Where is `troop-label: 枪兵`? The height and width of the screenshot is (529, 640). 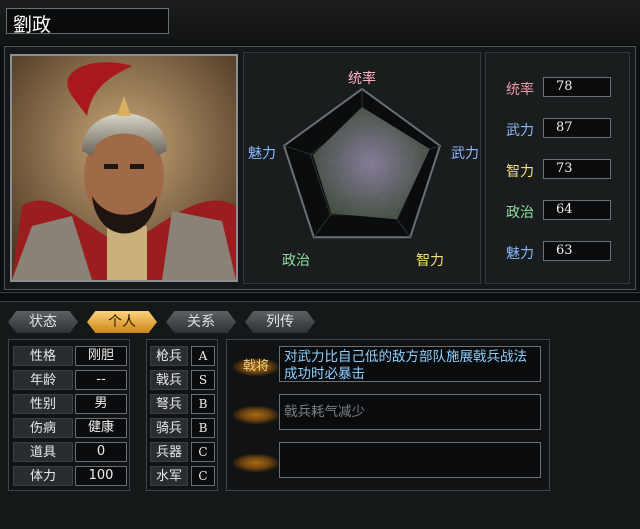
troop-label: 枪兵 is located at coordinates (169, 356).